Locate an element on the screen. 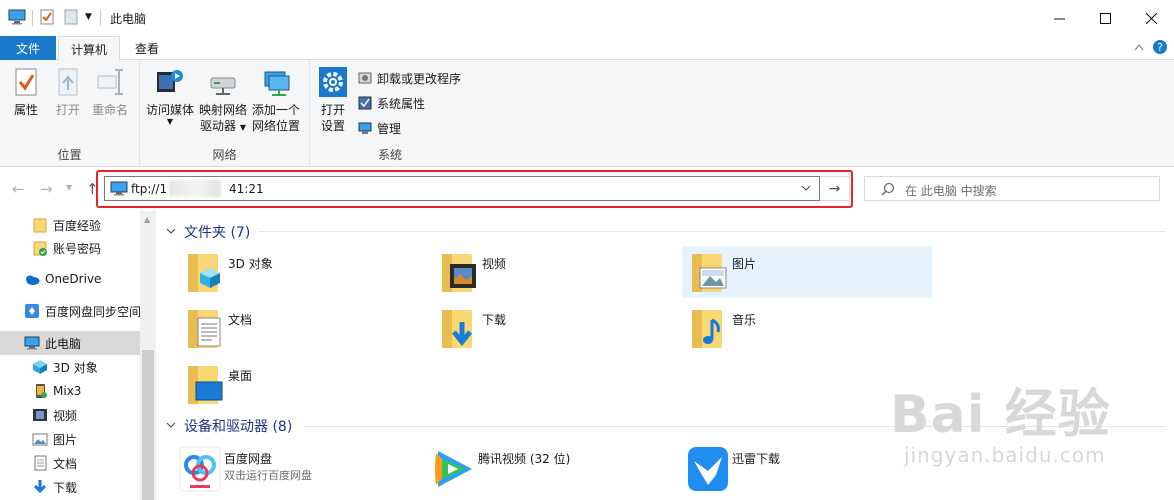 The image size is (1174, 500). device-tile-xunlei: 迅雷下载 is located at coordinates (807, 467).